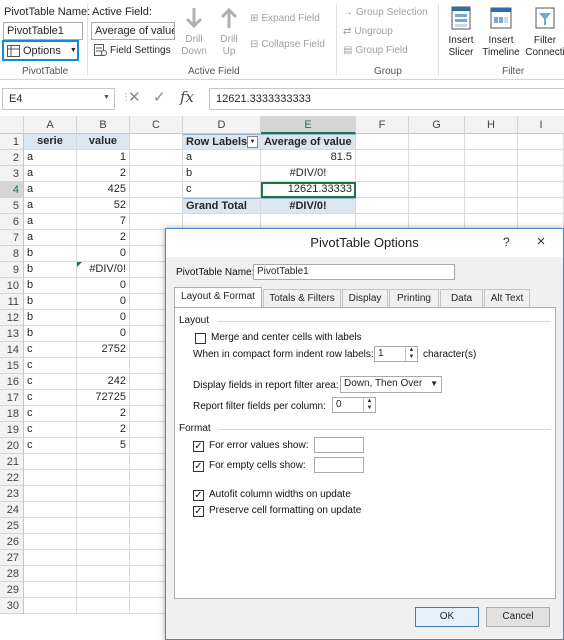  I want to click on column-header-d: D, so click(222, 125).